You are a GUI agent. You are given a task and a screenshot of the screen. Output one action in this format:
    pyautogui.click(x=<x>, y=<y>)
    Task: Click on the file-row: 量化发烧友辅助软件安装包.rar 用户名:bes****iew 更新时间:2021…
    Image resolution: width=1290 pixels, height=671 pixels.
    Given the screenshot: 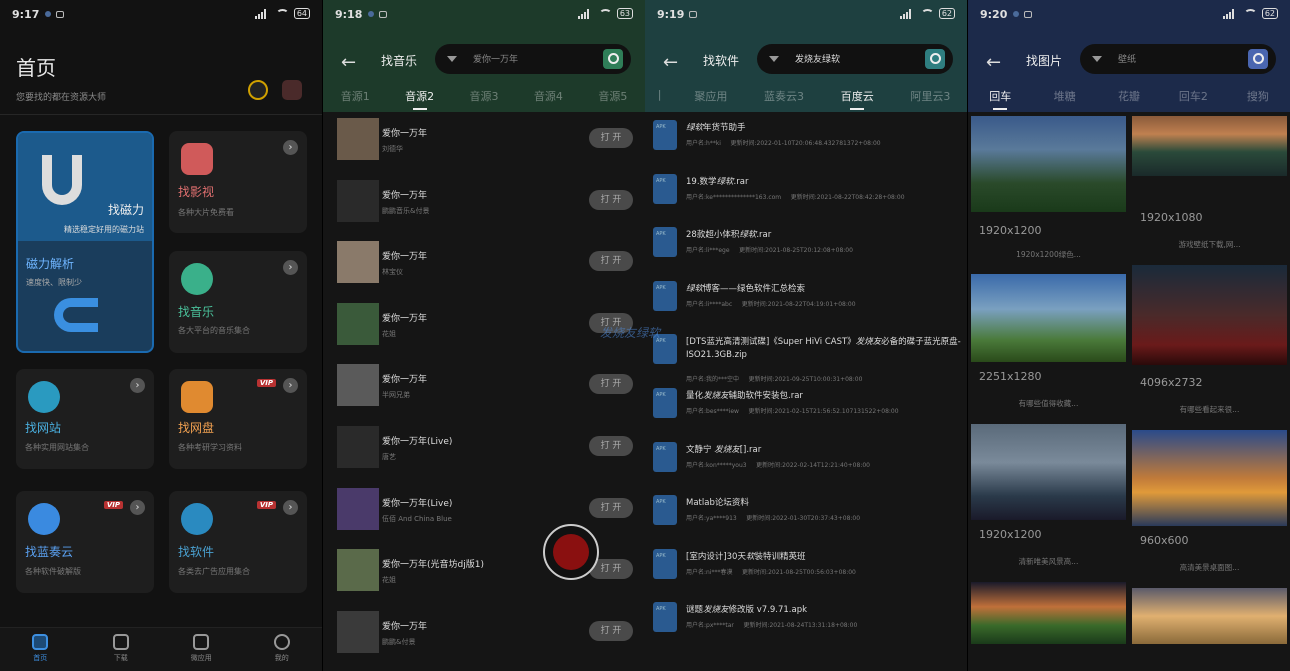 What is the action you would take?
    pyautogui.click(x=806, y=411)
    